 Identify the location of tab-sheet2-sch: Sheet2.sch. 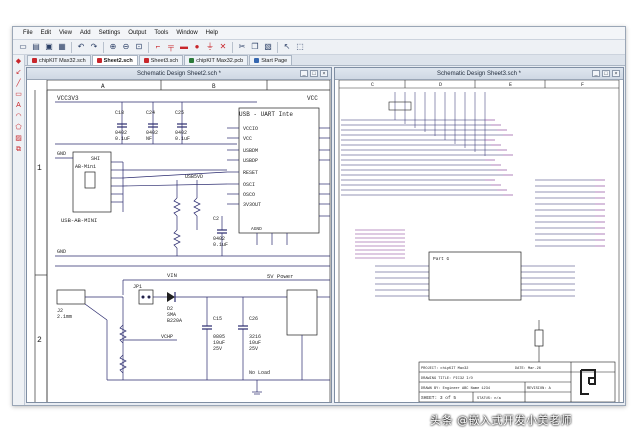
(114, 60).